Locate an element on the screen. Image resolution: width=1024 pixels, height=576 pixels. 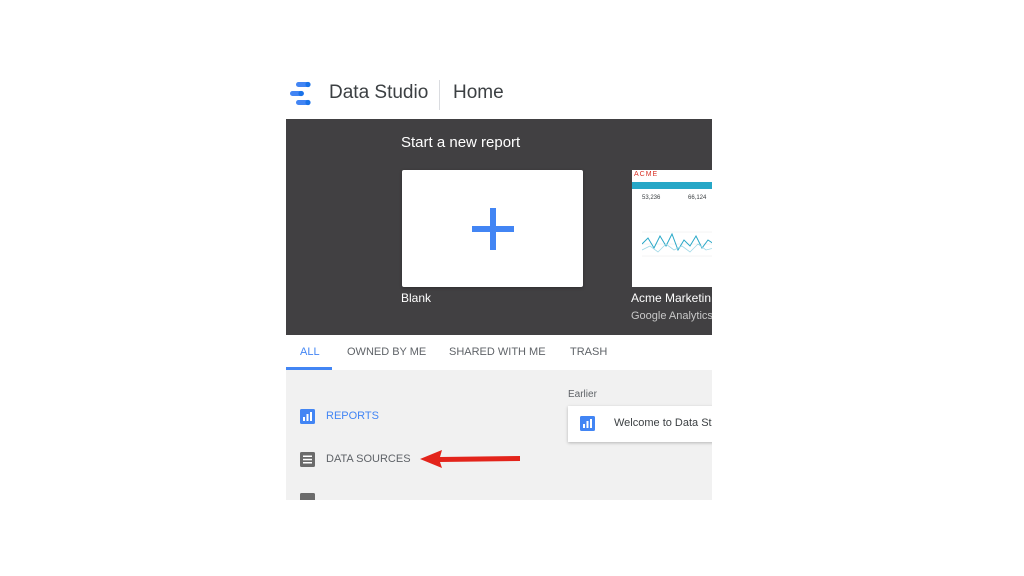
tab-owned-by-me: OWNED BY ME is located at coordinates (386, 352).